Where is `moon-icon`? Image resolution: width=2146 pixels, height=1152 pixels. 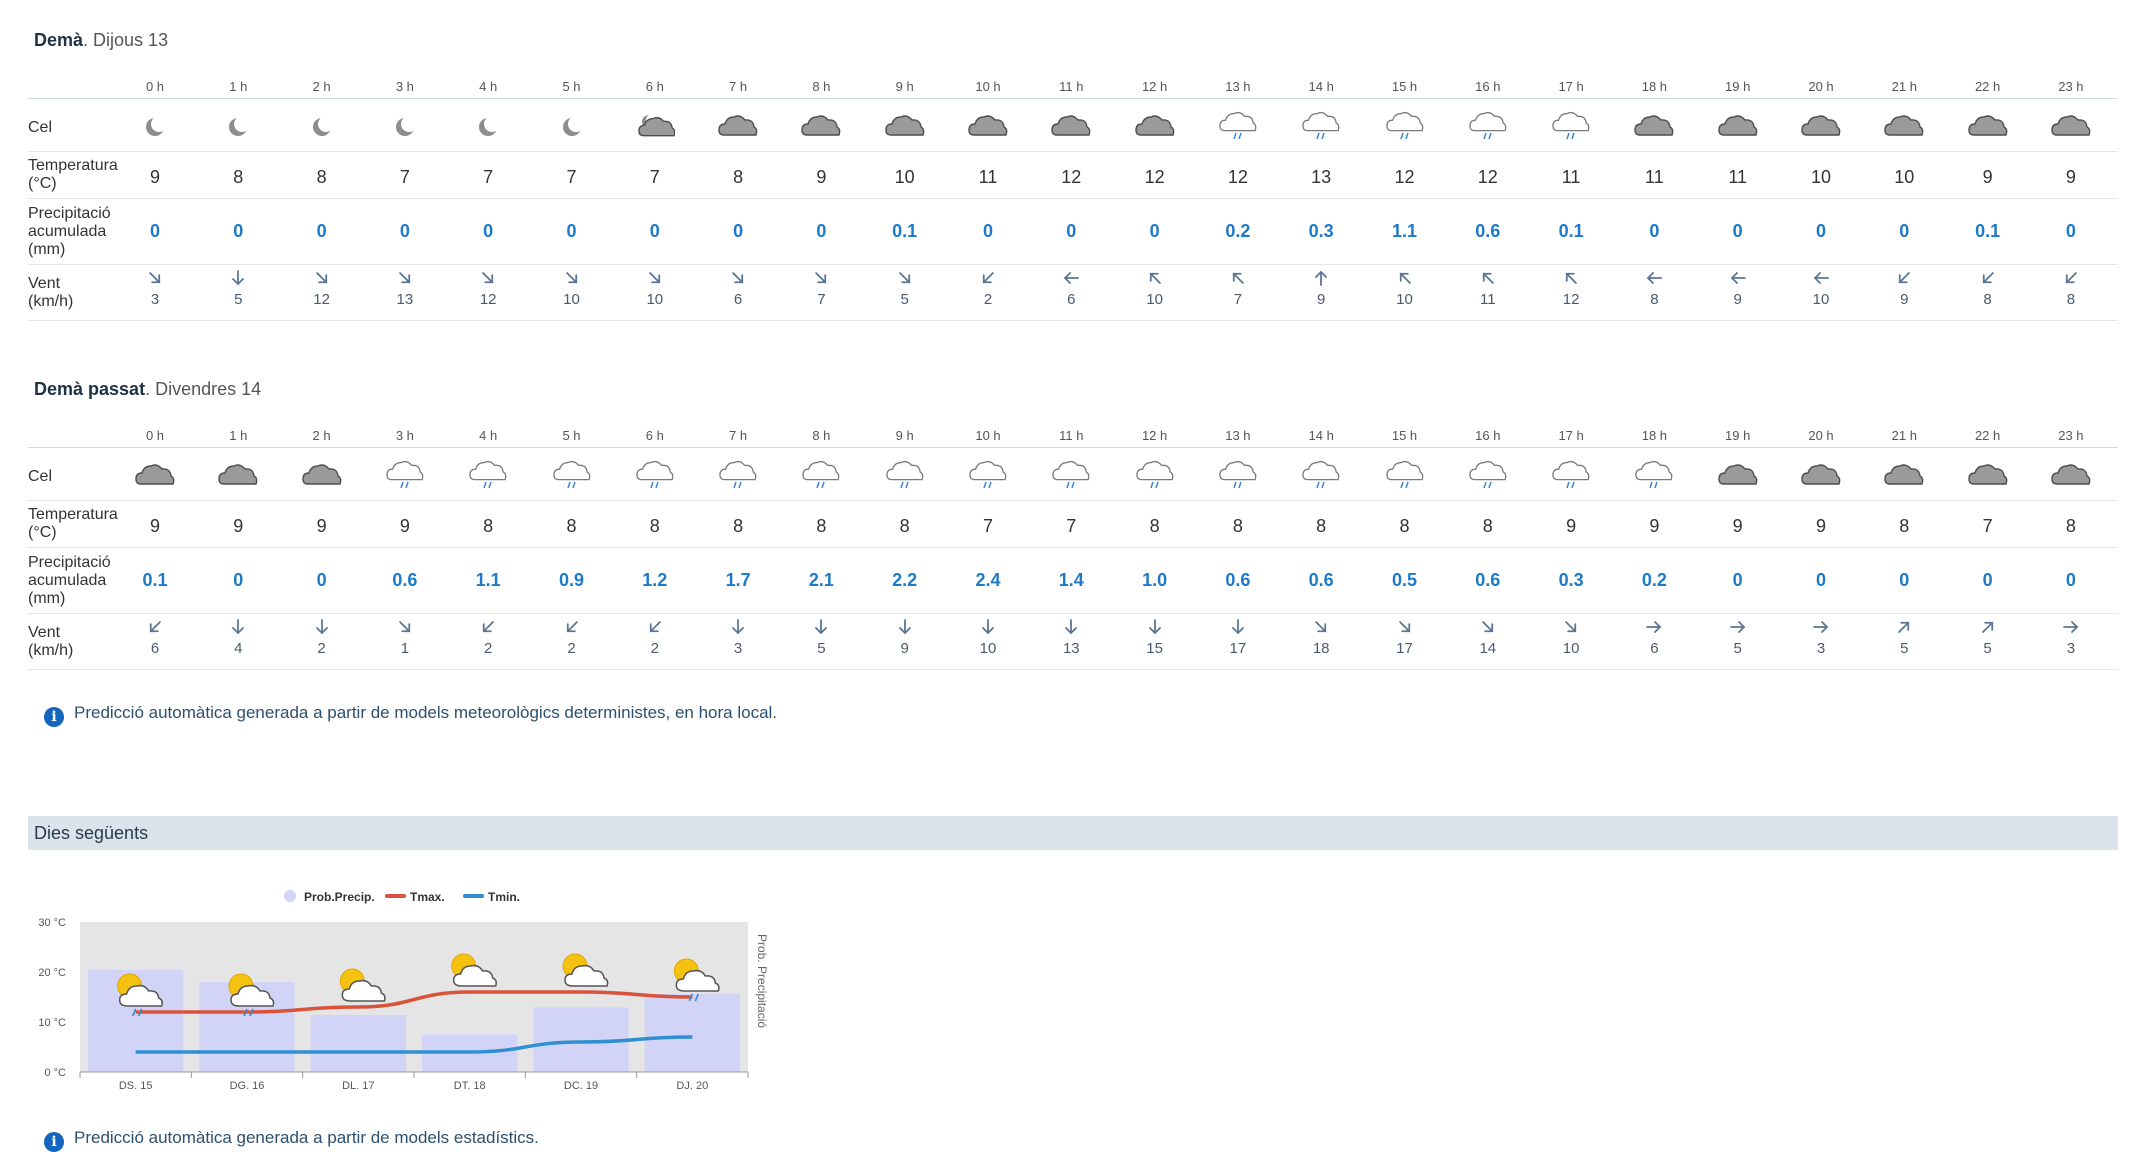
moon-icon is located at coordinates (572, 127).